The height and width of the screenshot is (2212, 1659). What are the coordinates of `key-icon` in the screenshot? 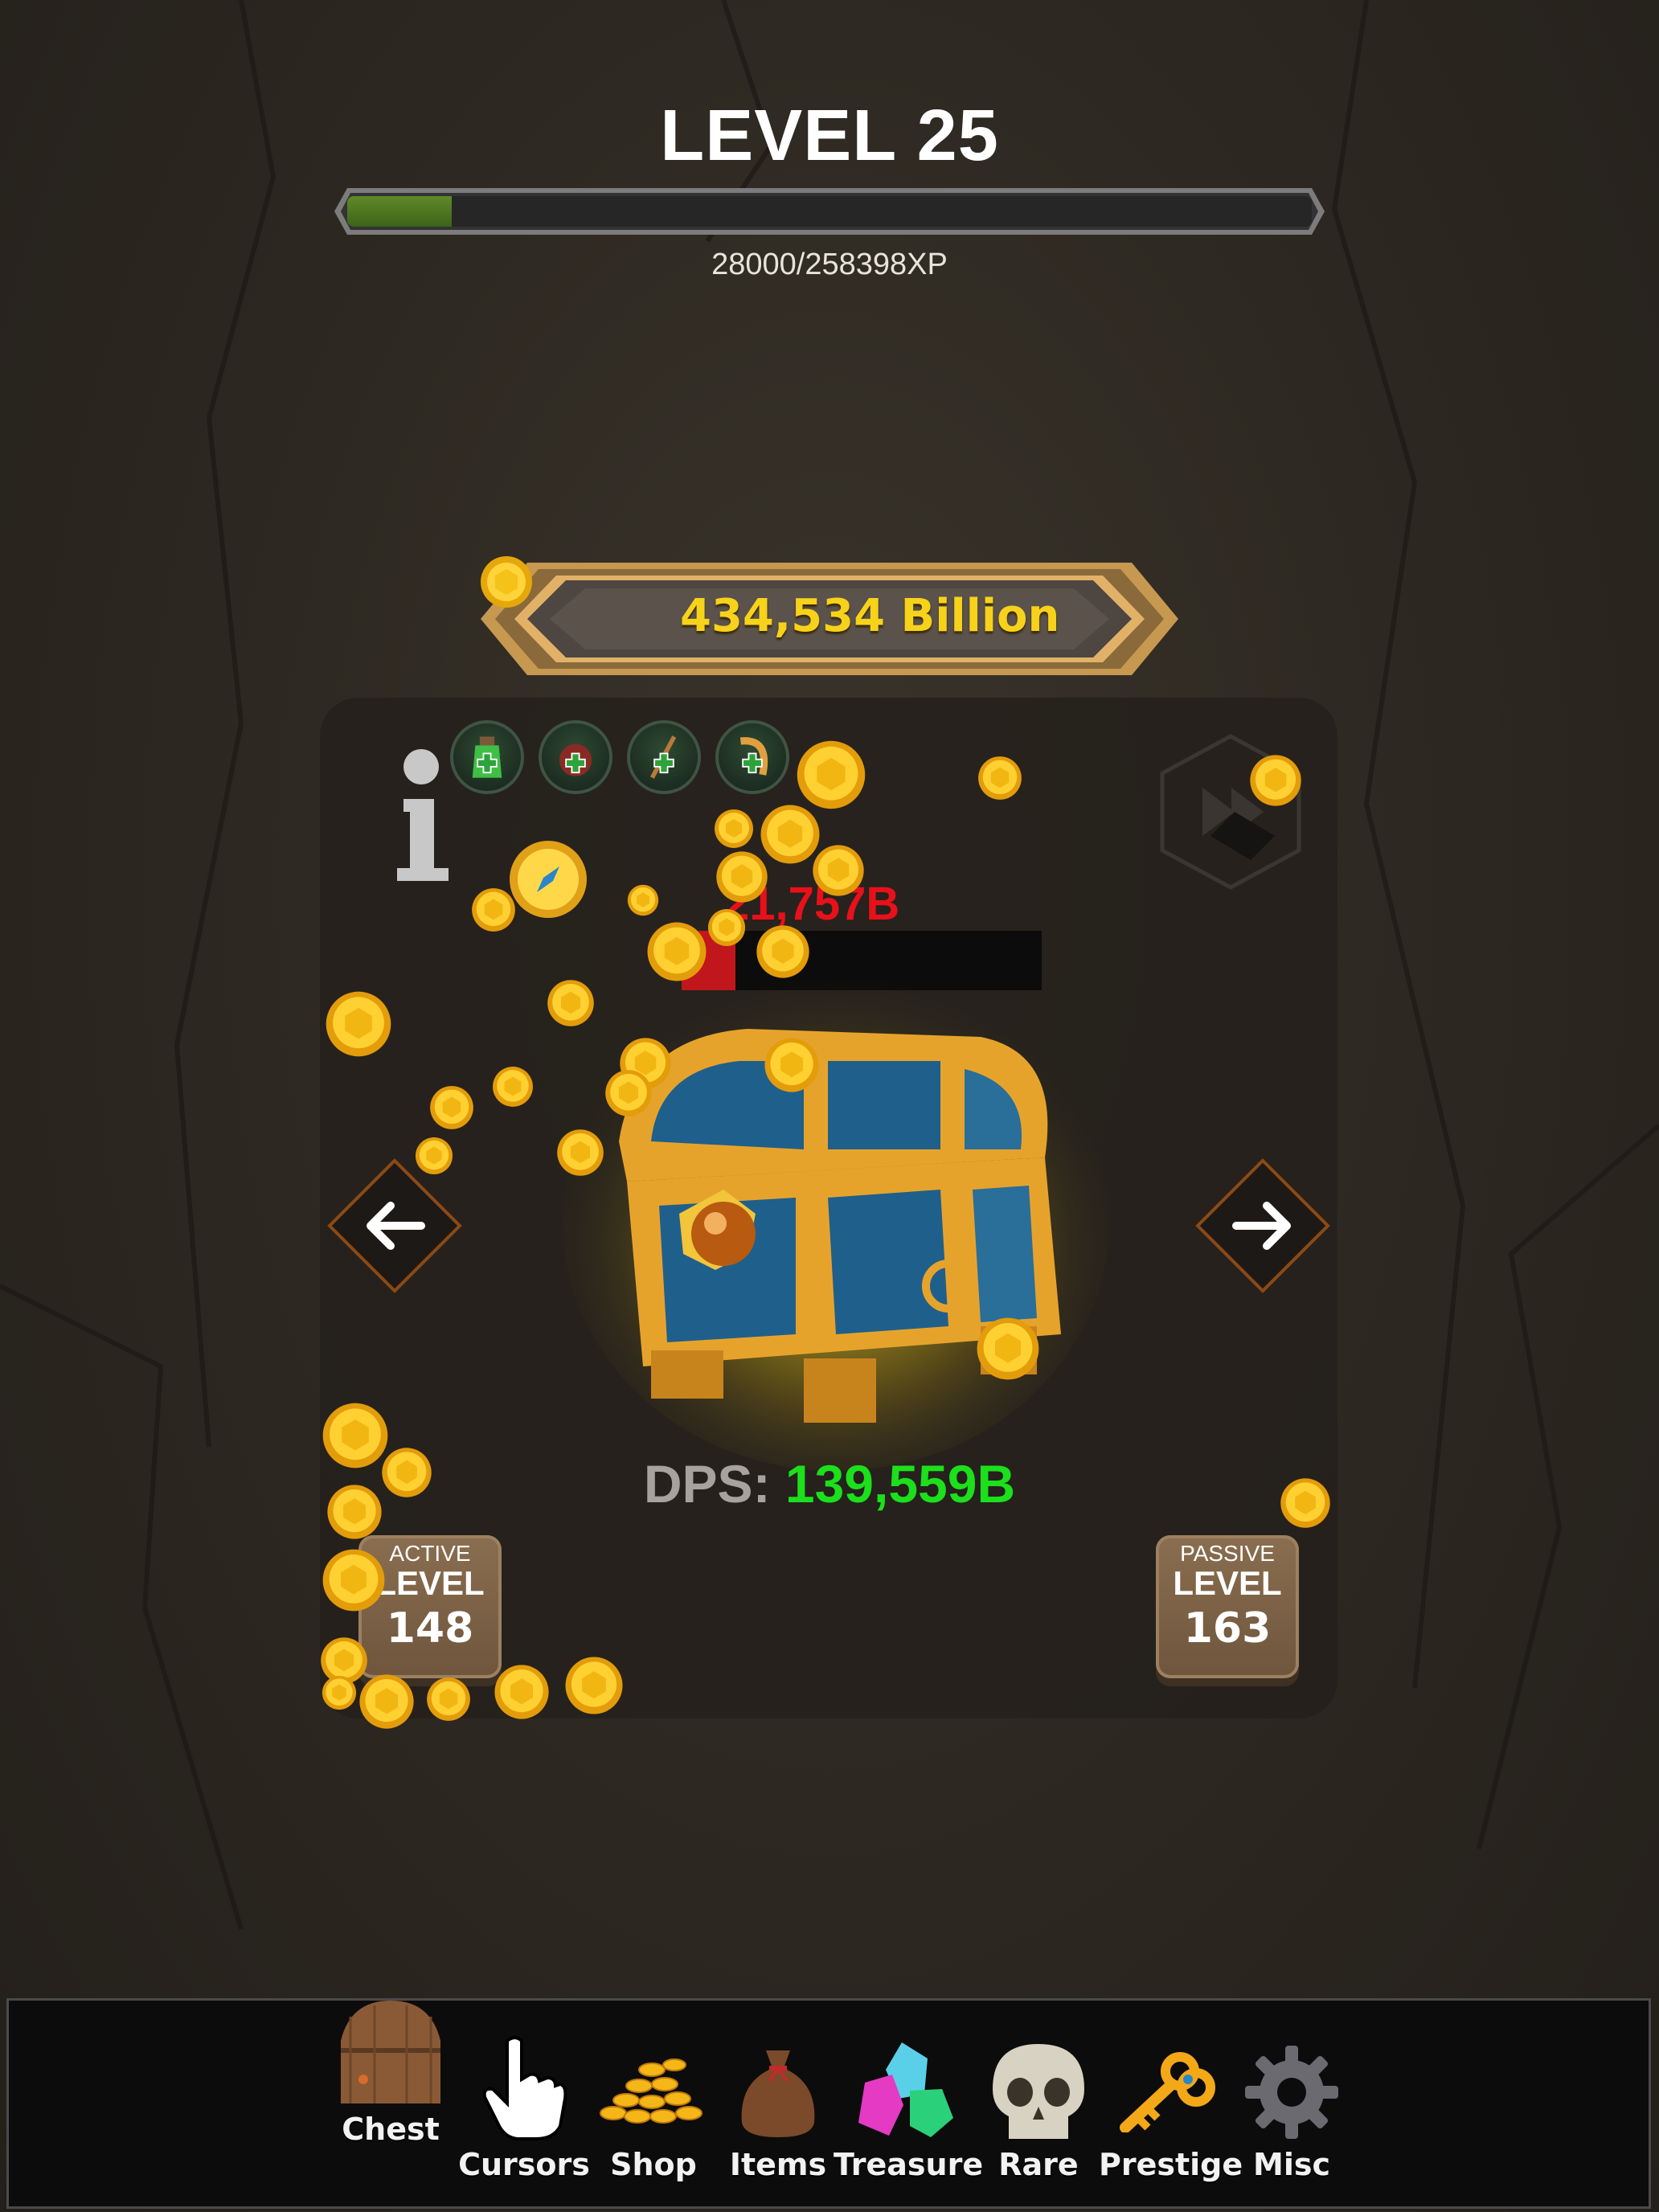 It's located at (1167, 2092).